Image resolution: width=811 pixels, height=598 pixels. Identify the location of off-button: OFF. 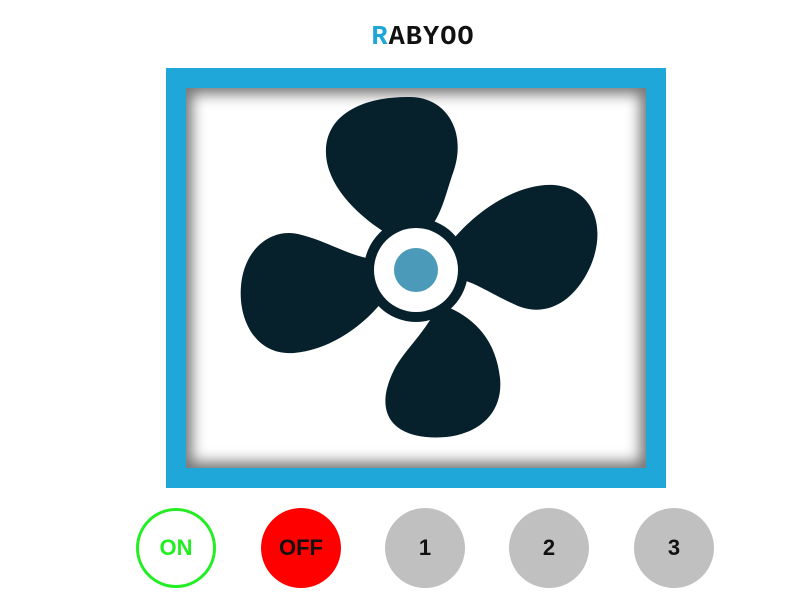
(301, 548).